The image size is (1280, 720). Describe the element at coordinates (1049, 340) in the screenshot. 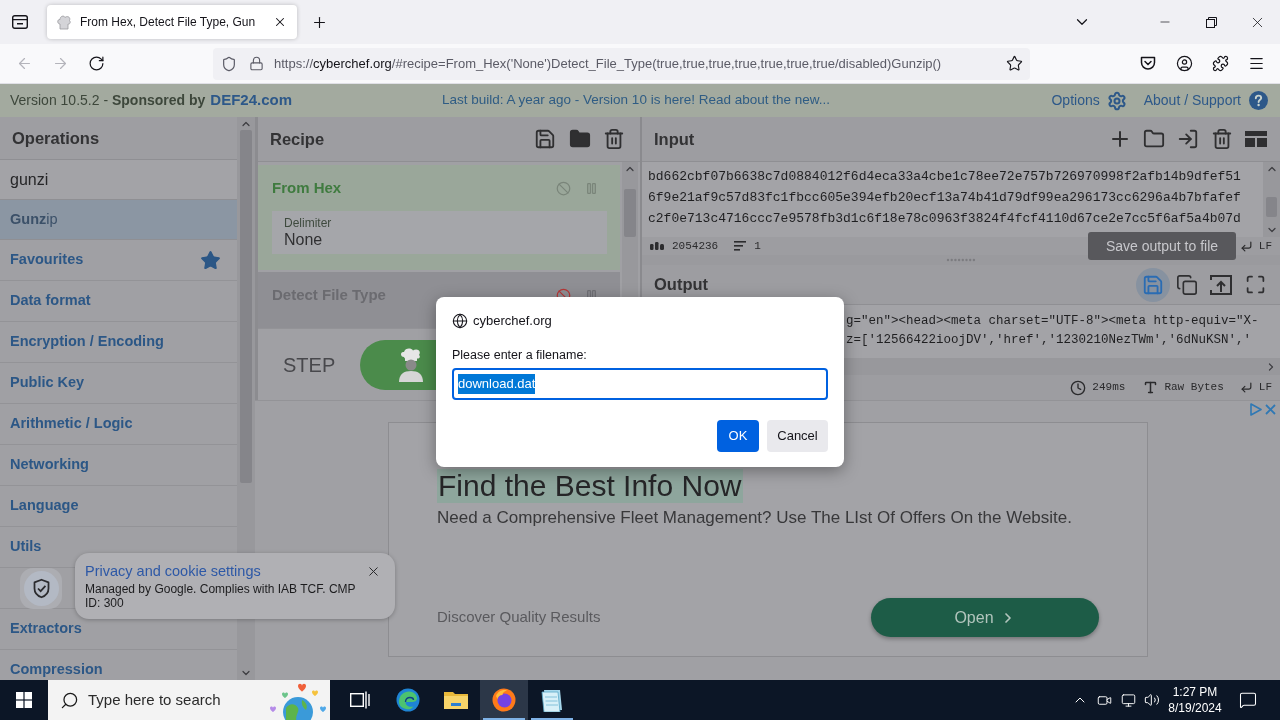

I see `output-text-line: z=['12566422ioojDV','href','1230210NezTWm','6dNuKSN','` at that location.